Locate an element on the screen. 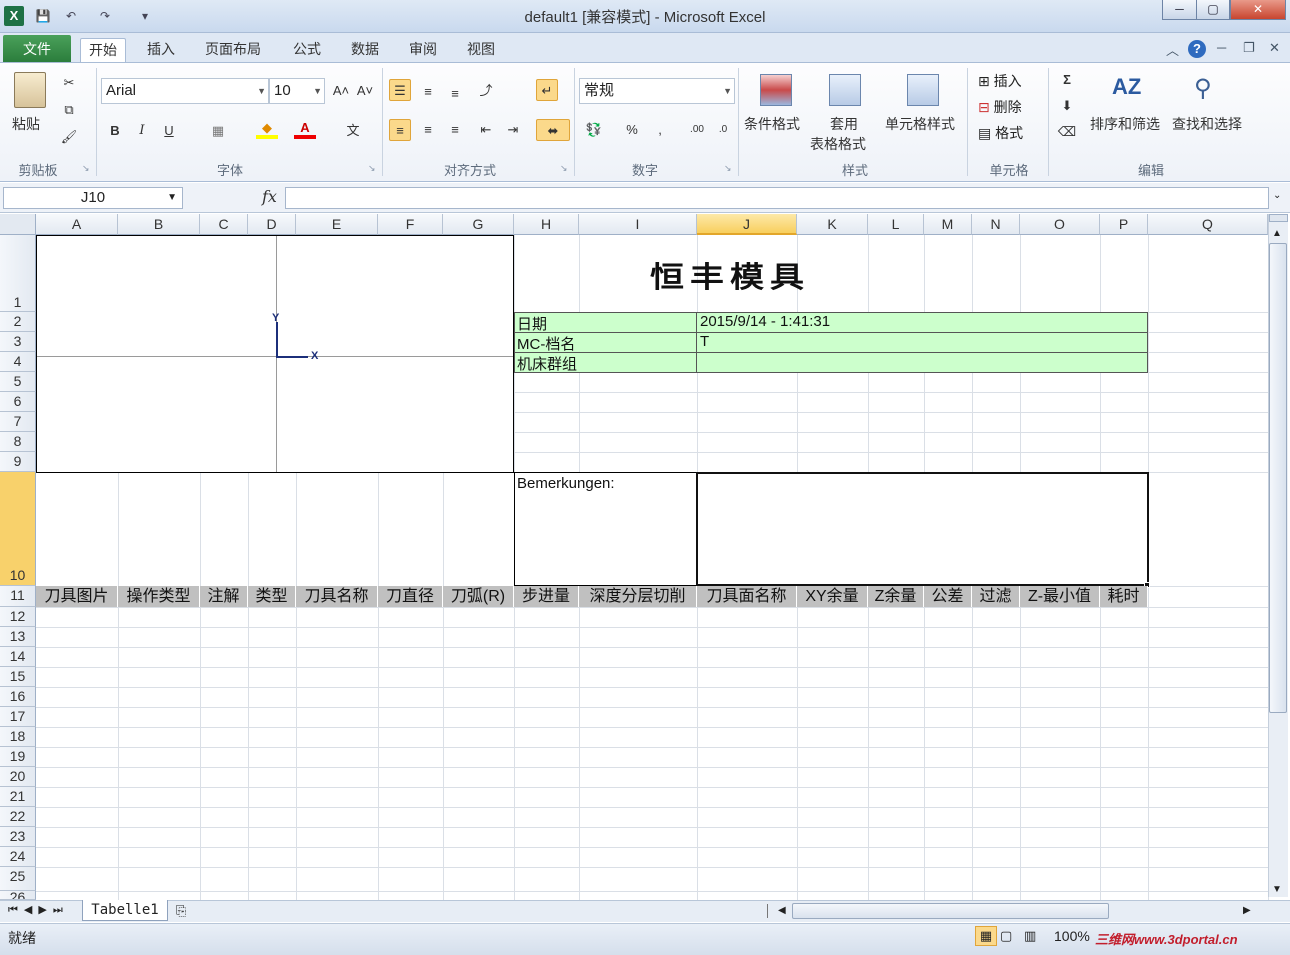  paste-button: 粘贴 is located at coordinates (26, 124).